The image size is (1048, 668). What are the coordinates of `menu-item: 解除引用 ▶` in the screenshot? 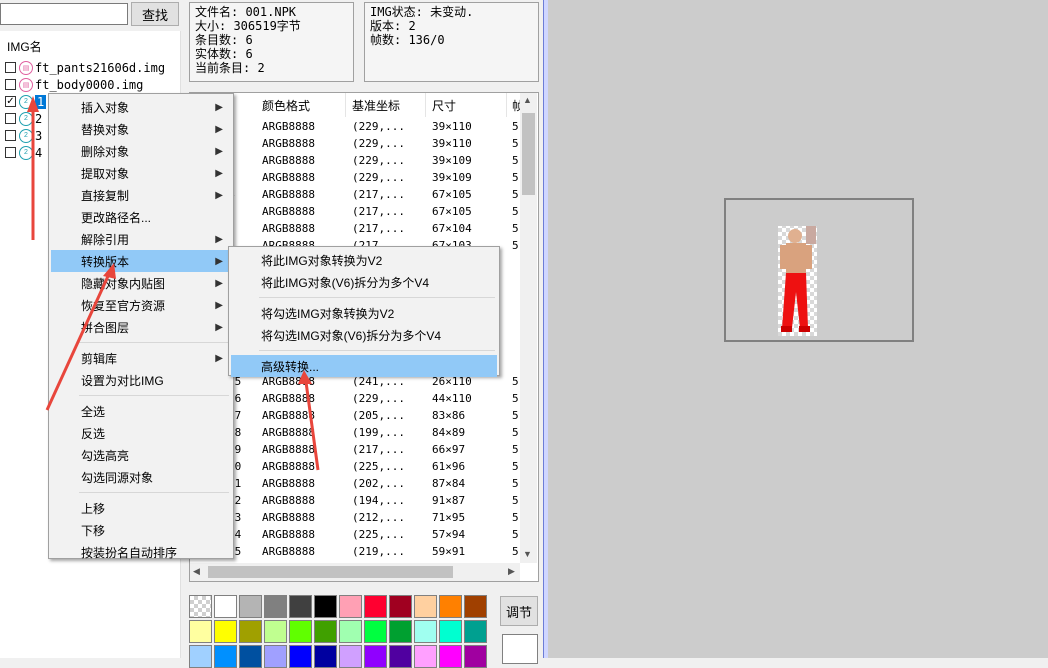 It's located at (141, 239).